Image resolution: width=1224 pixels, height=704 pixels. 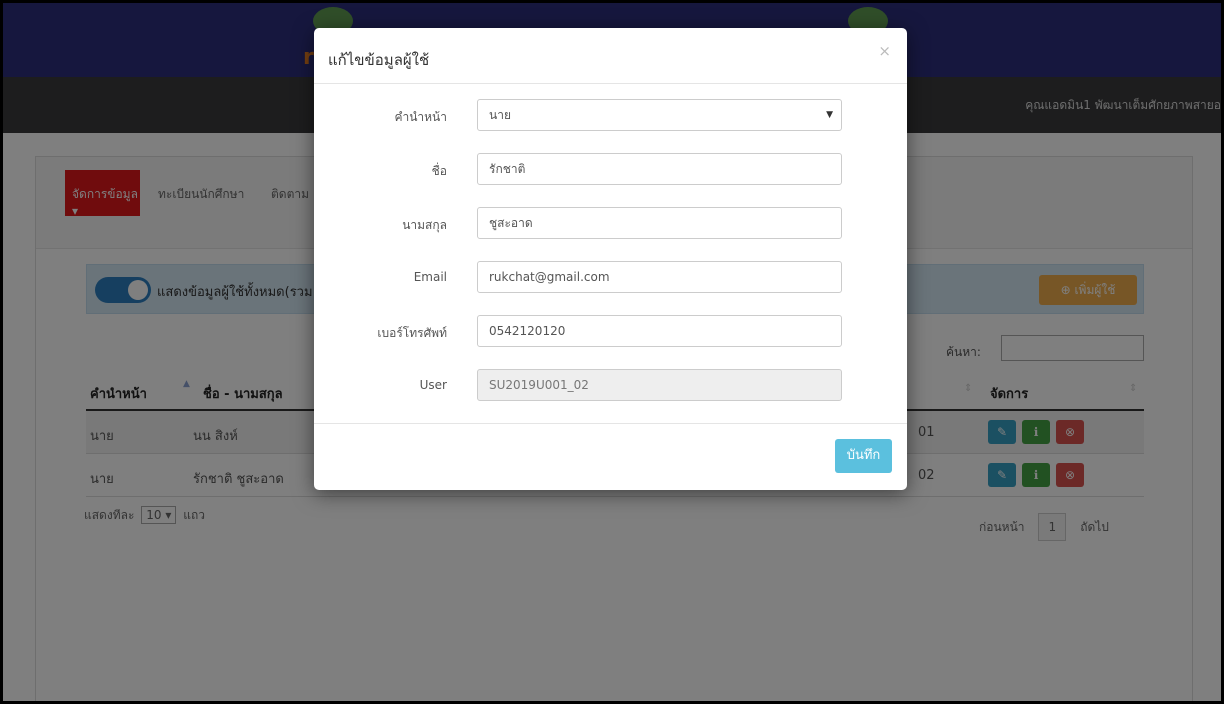 I want to click on prefix-value: นาย, so click(x=500, y=115).